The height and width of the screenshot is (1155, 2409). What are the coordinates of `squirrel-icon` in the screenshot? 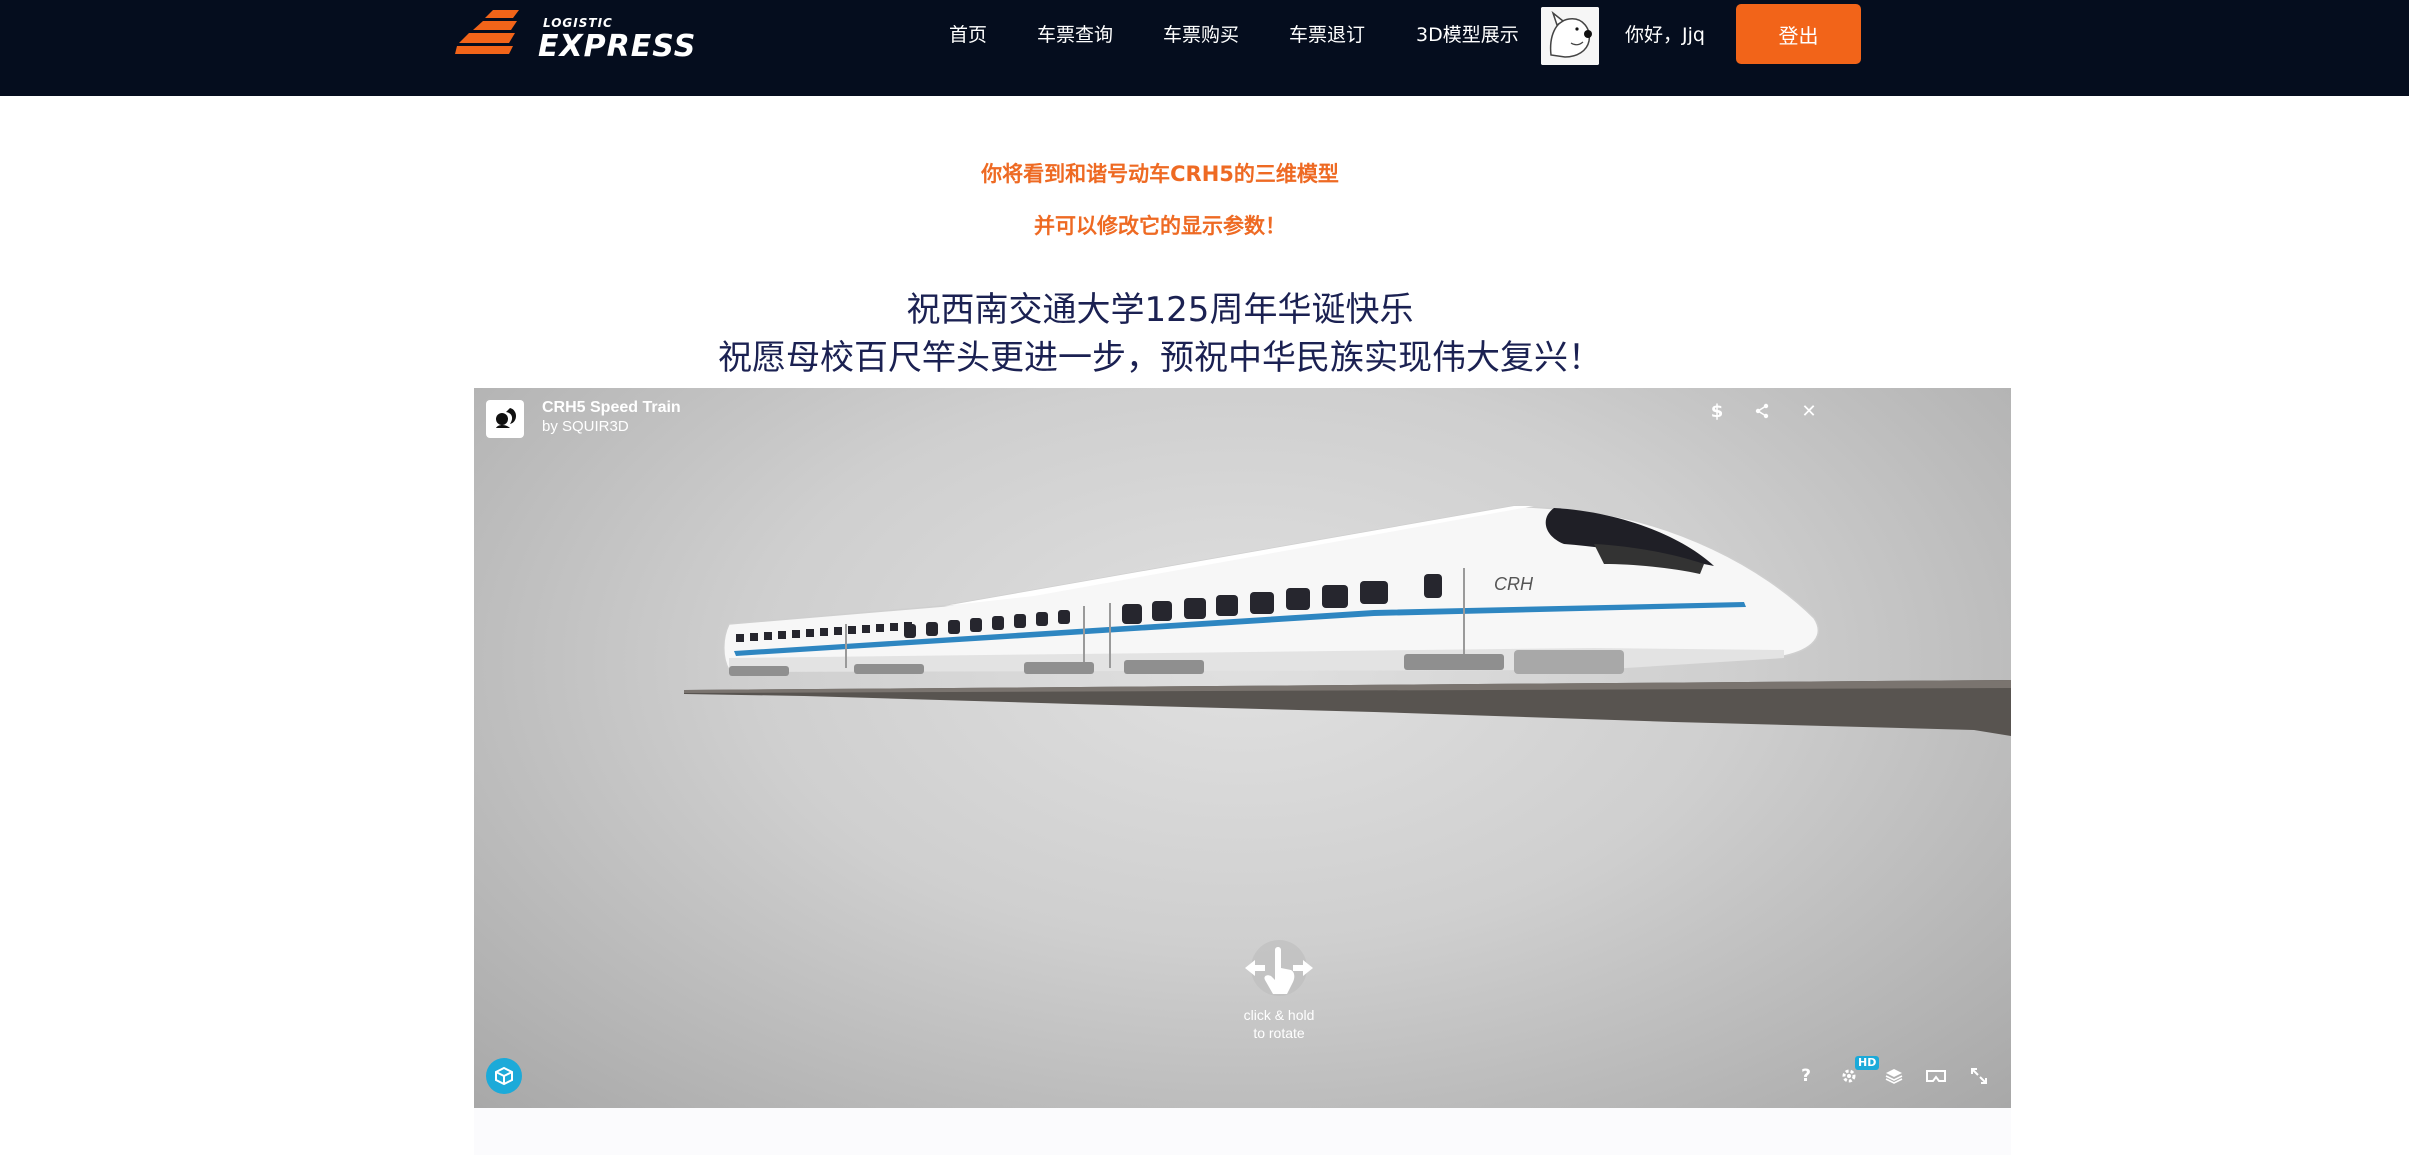 It's located at (506, 418).